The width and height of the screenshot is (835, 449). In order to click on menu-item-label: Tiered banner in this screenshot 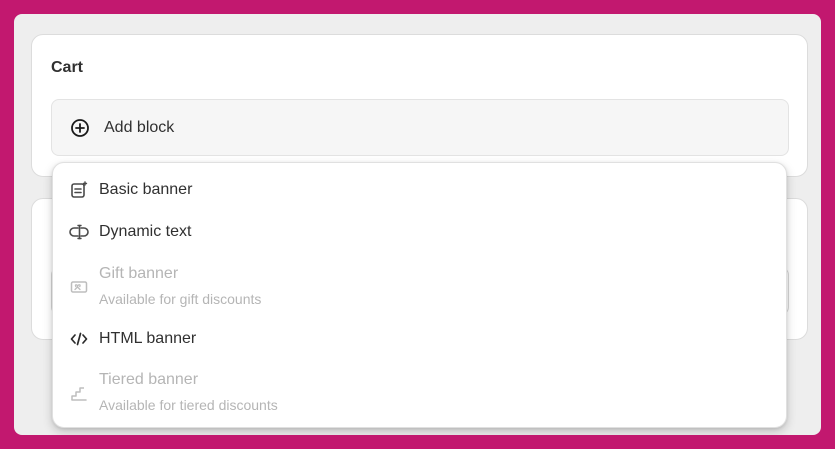, I will do `click(149, 379)`.